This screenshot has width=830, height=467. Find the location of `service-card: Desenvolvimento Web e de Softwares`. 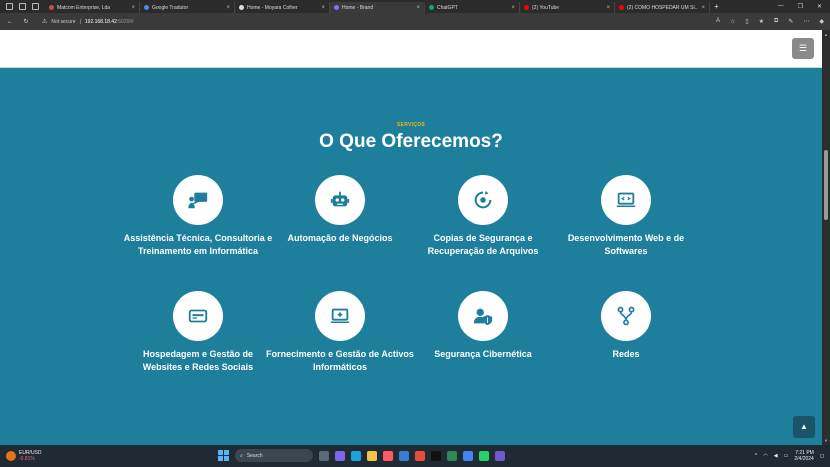

service-card: Desenvolvimento Web e de Softwares is located at coordinates (626, 216).